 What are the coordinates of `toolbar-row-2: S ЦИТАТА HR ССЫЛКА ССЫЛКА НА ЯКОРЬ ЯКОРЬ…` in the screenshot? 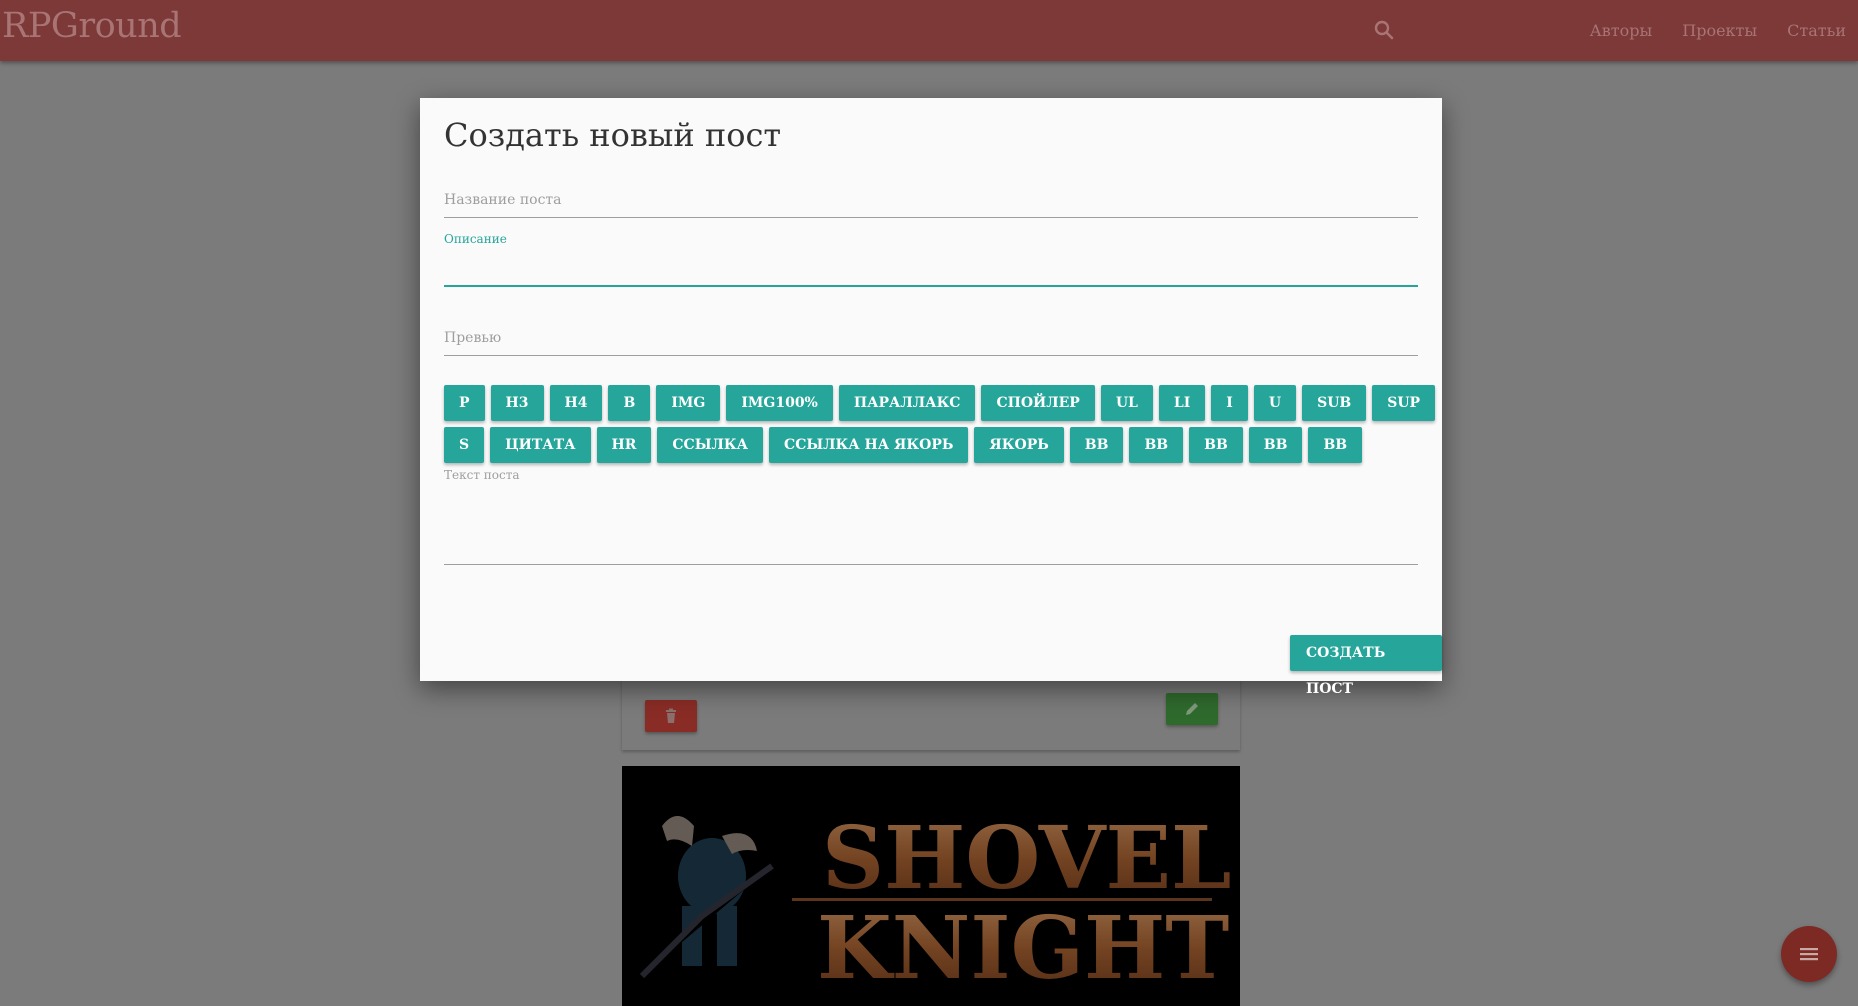 It's located at (934, 445).